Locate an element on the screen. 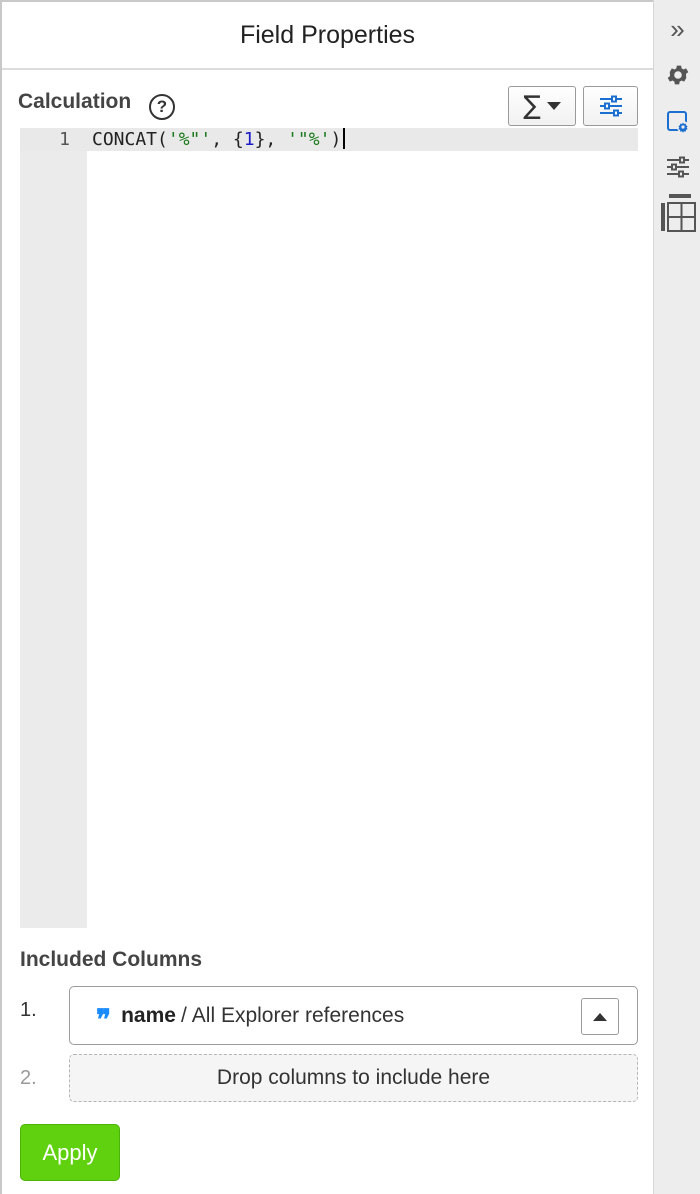 Image resolution: width=700 pixels, height=1194 pixels. collapse-column-button is located at coordinates (600, 1016).